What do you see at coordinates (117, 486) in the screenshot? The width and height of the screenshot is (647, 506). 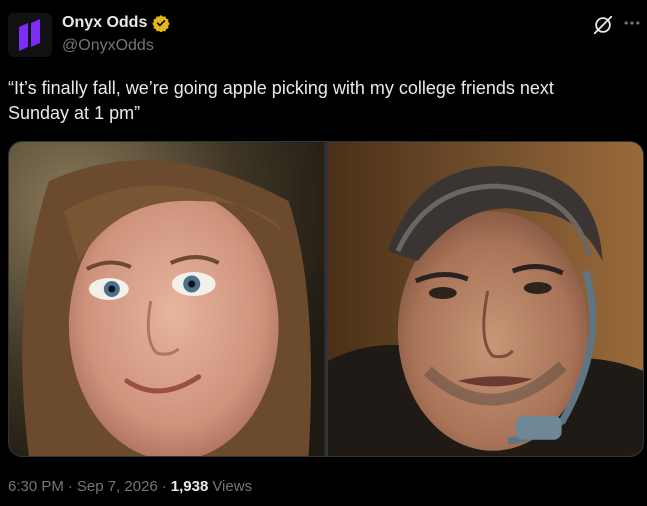 I see `tweet-date: Sep 7, 2026` at bounding box center [117, 486].